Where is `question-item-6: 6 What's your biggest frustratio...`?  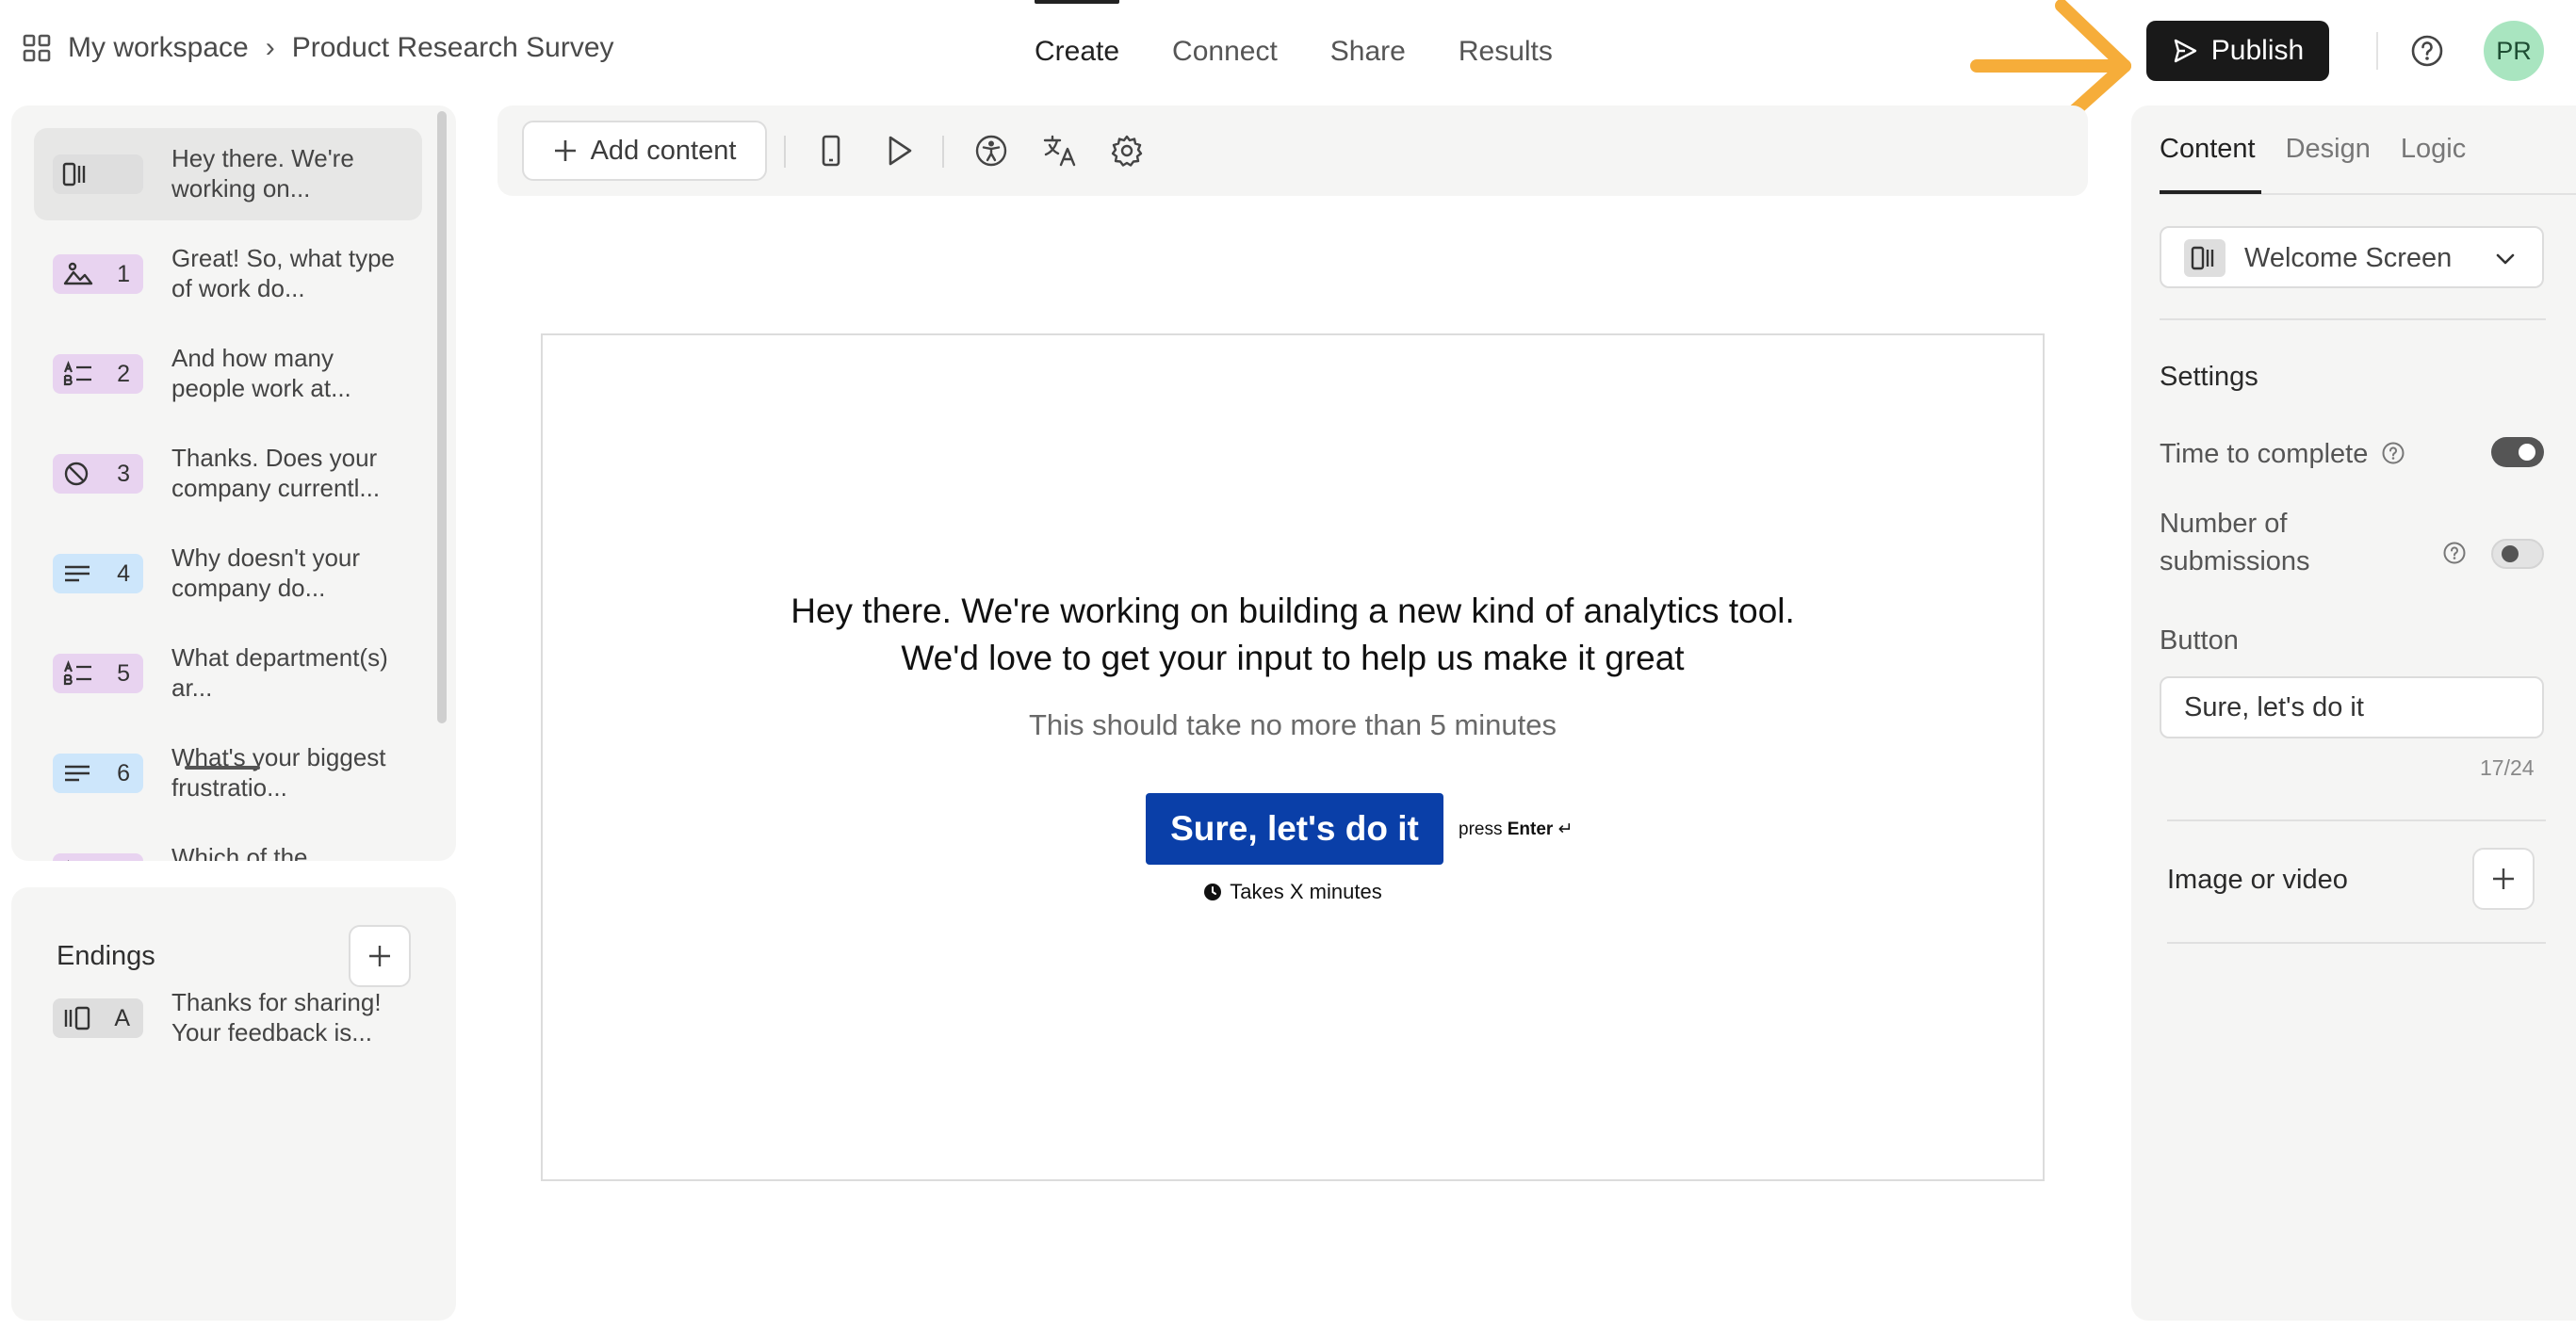
question-item-6: 6 What's your biggest frustratio... is located at coordinates (228, 773).